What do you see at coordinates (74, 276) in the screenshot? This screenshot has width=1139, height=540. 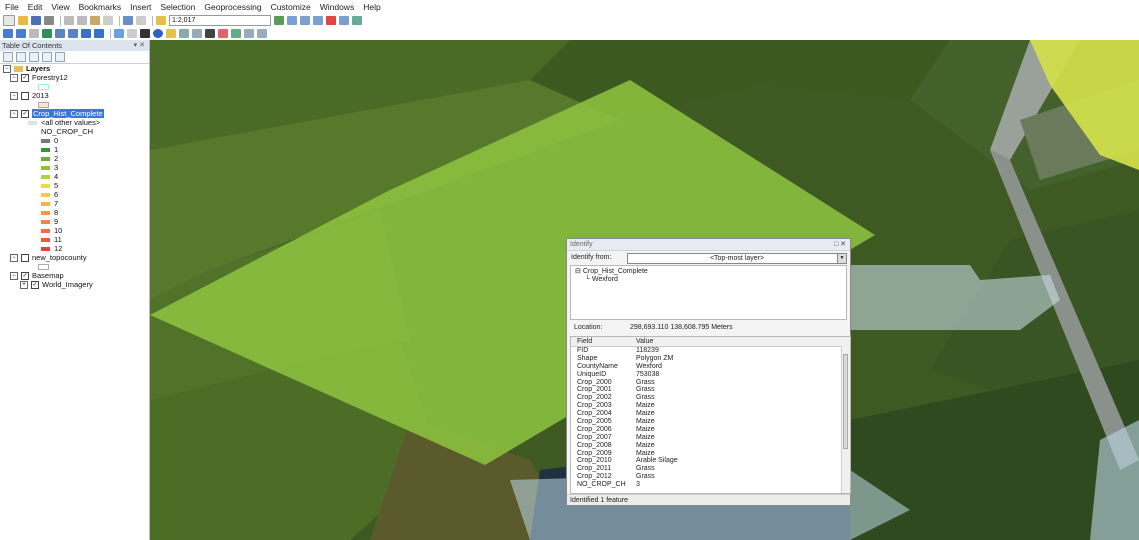 I see `layer-basemap: − ✓ Basemap` at bounding box center [74, 276].